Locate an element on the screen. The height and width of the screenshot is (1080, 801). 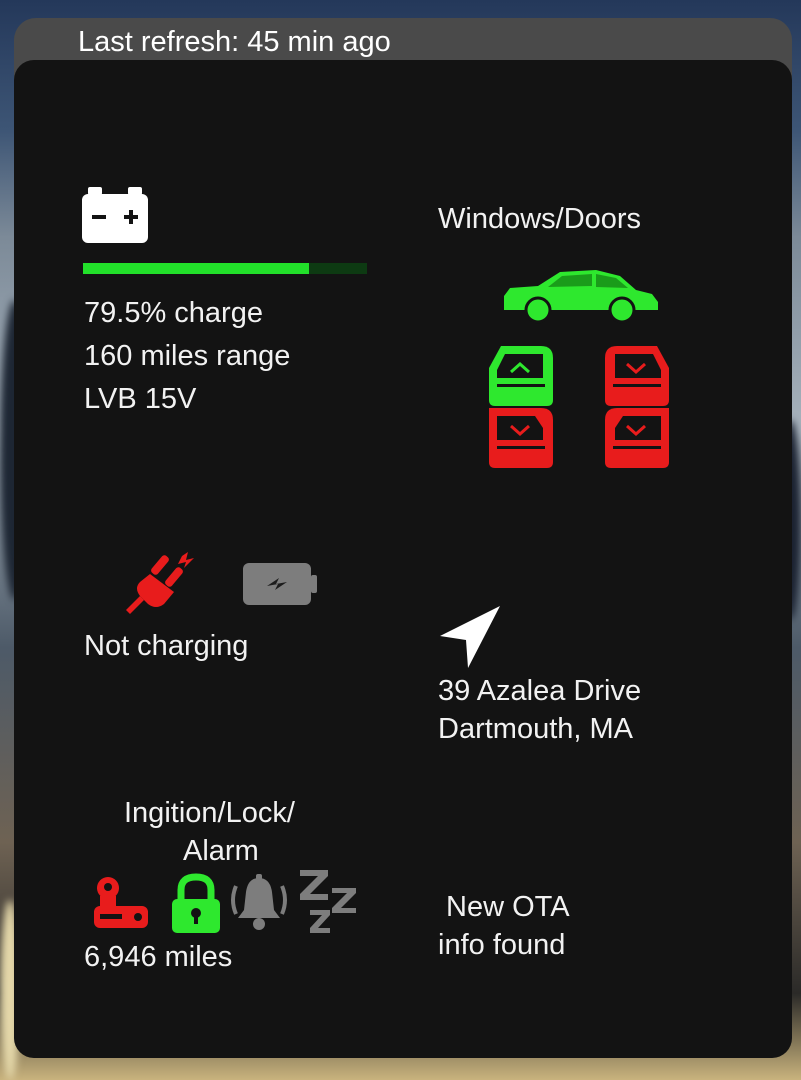
location-city: Dartmouth, MA is located at coordinates (535, 729).